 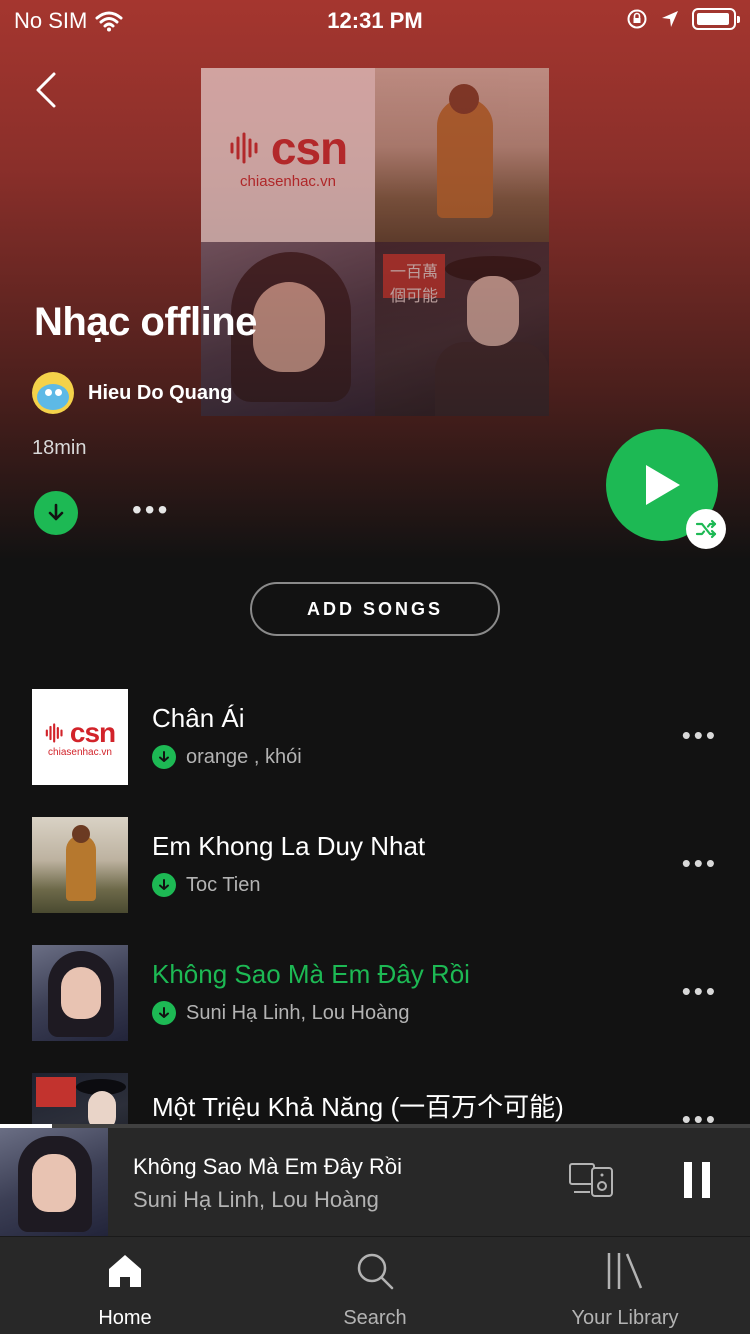 I want to click on cover-tile-hat: 一百萬個可能, so click(x=462, y=329).